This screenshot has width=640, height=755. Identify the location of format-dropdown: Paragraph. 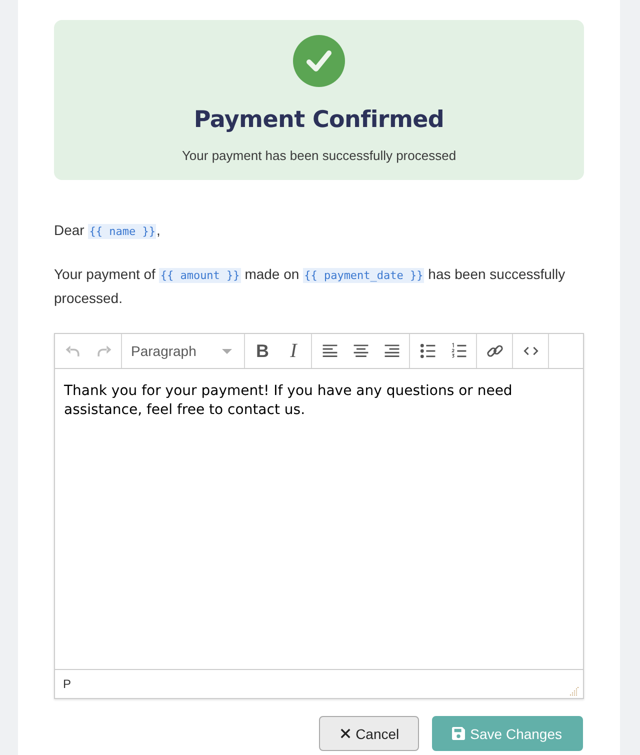
(183, 351).